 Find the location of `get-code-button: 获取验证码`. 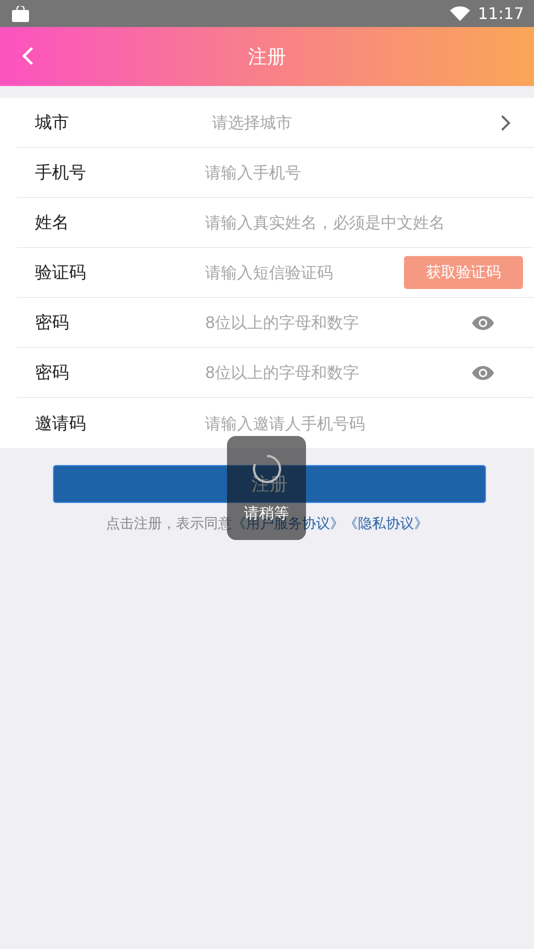

get-code-button: 获取验证码 is located at coordinates (463, 272).